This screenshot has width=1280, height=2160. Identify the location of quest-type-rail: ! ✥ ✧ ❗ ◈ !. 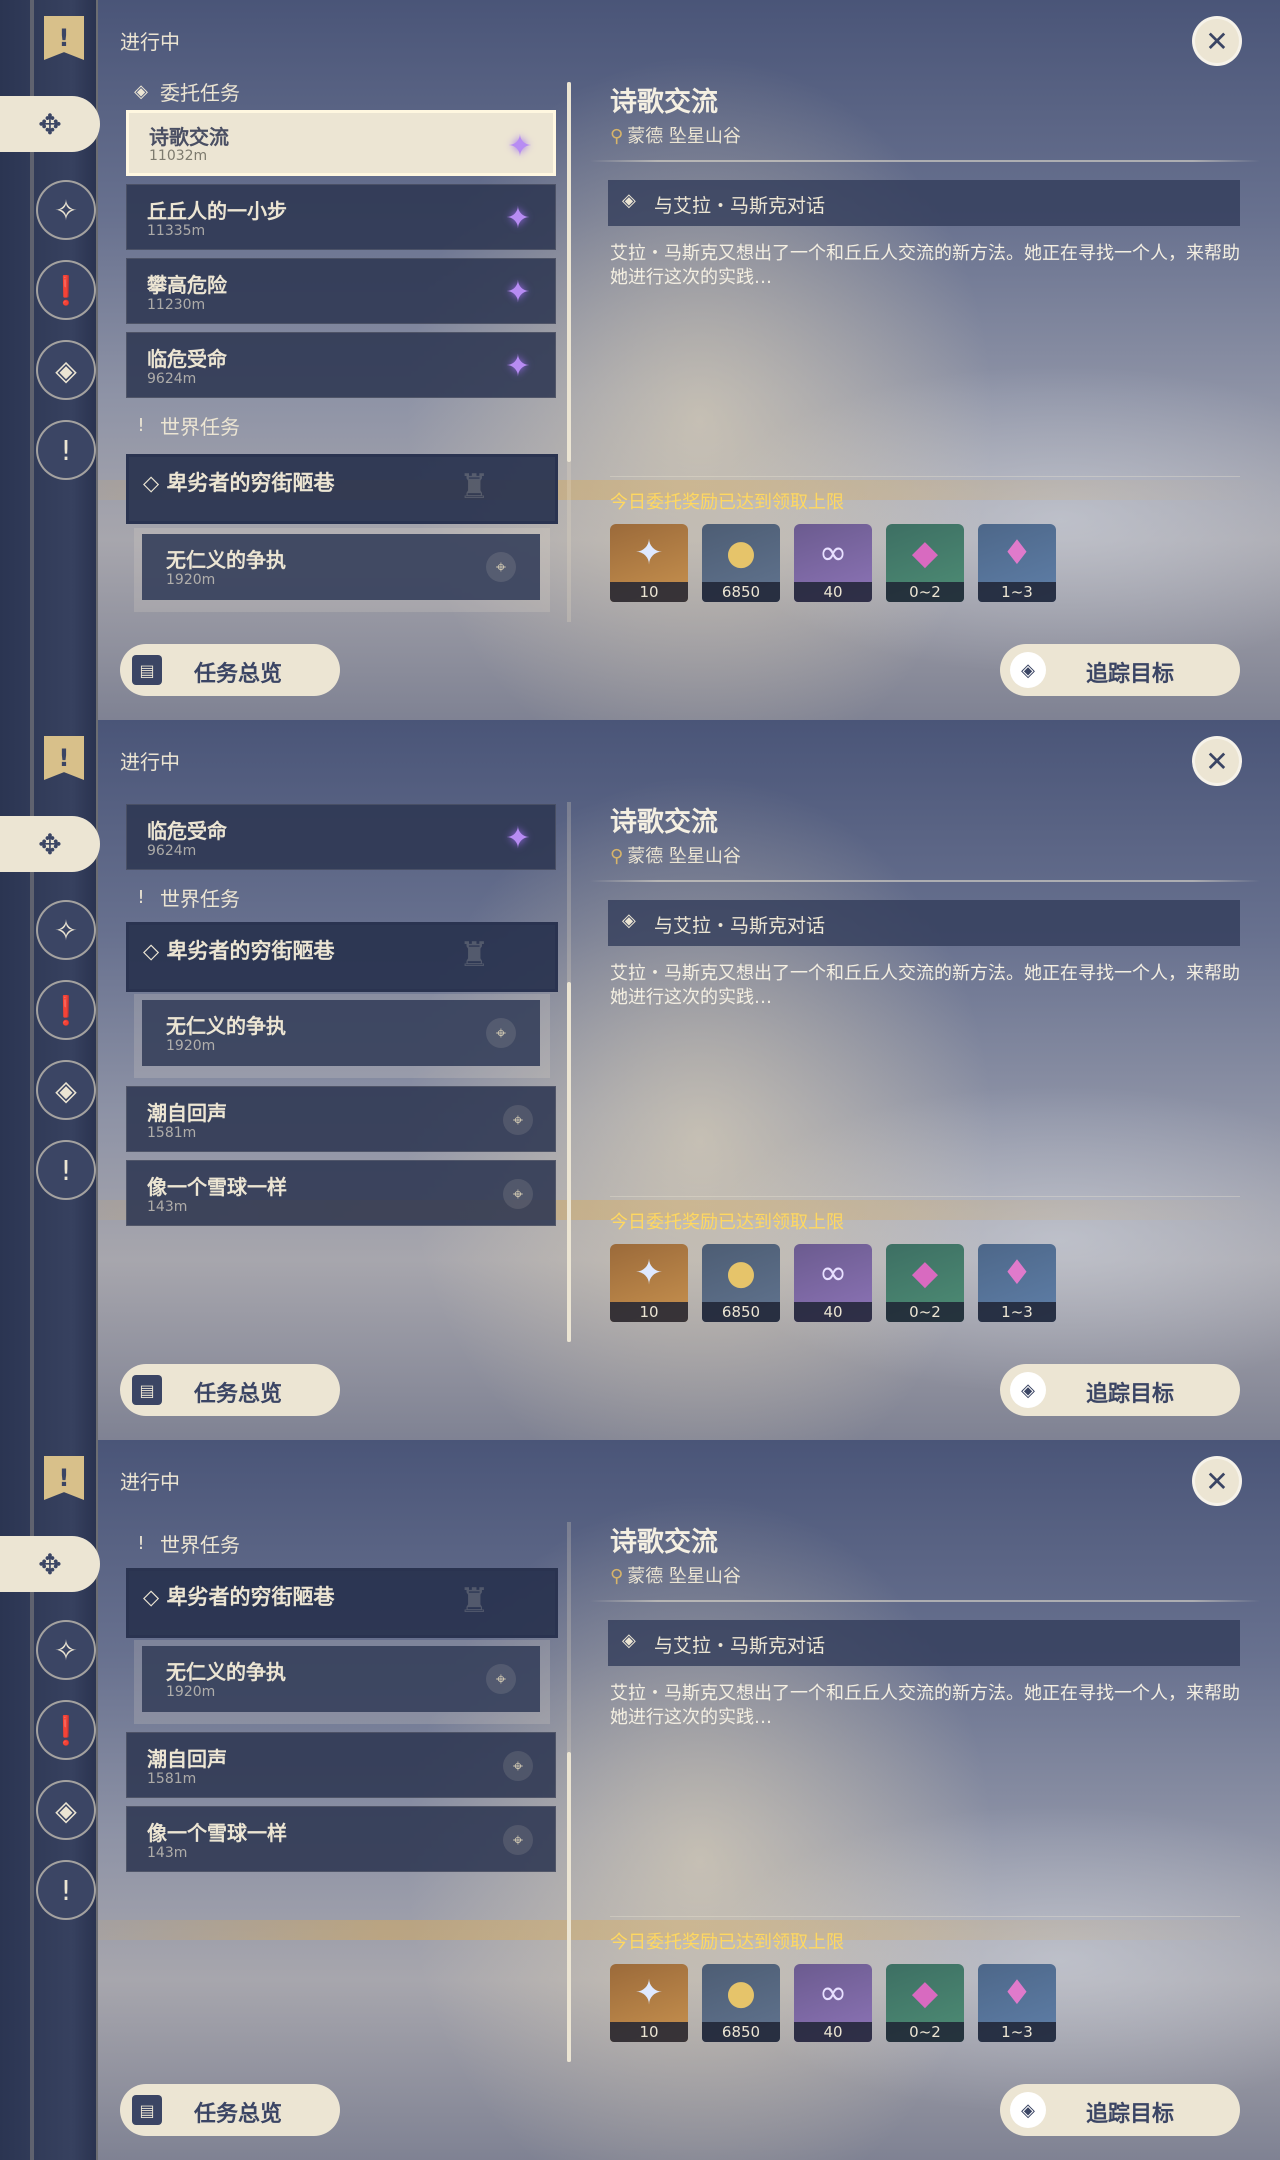
(50, 1080).